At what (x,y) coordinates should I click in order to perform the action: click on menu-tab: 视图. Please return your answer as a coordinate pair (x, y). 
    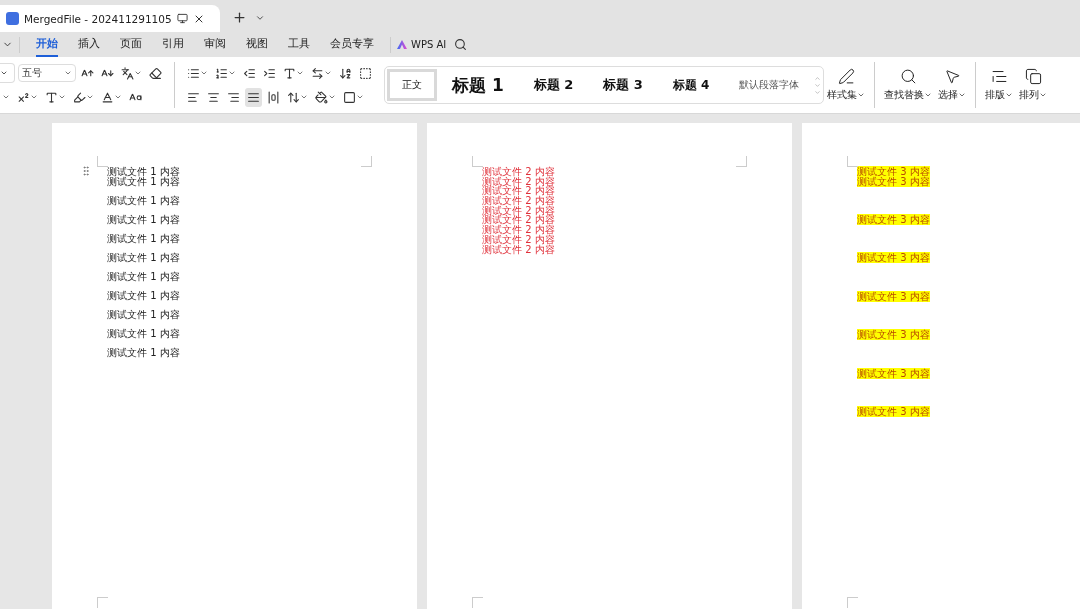
    Looking at the image, I should click on (257, 44).